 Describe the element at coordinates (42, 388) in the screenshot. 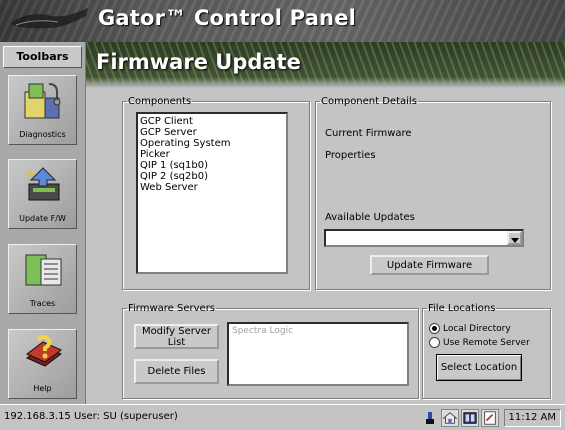

I see `help-label: Help` at that location.